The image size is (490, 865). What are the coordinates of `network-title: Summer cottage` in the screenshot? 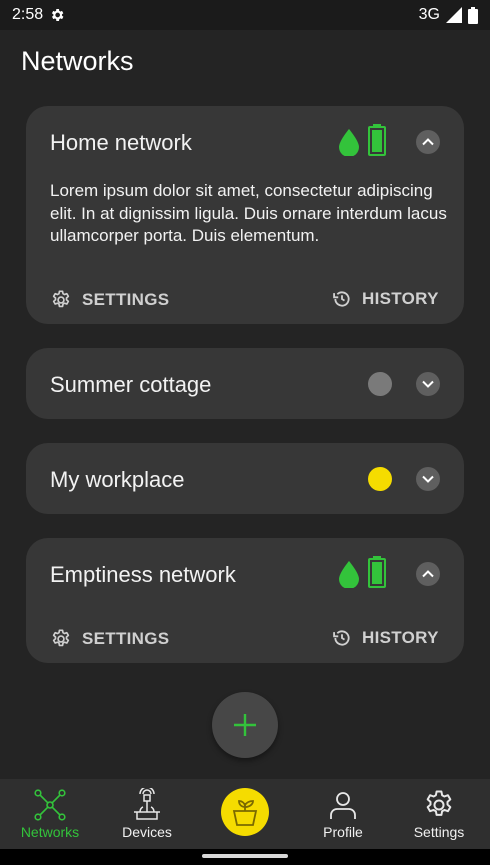 It's located at (131, 384).